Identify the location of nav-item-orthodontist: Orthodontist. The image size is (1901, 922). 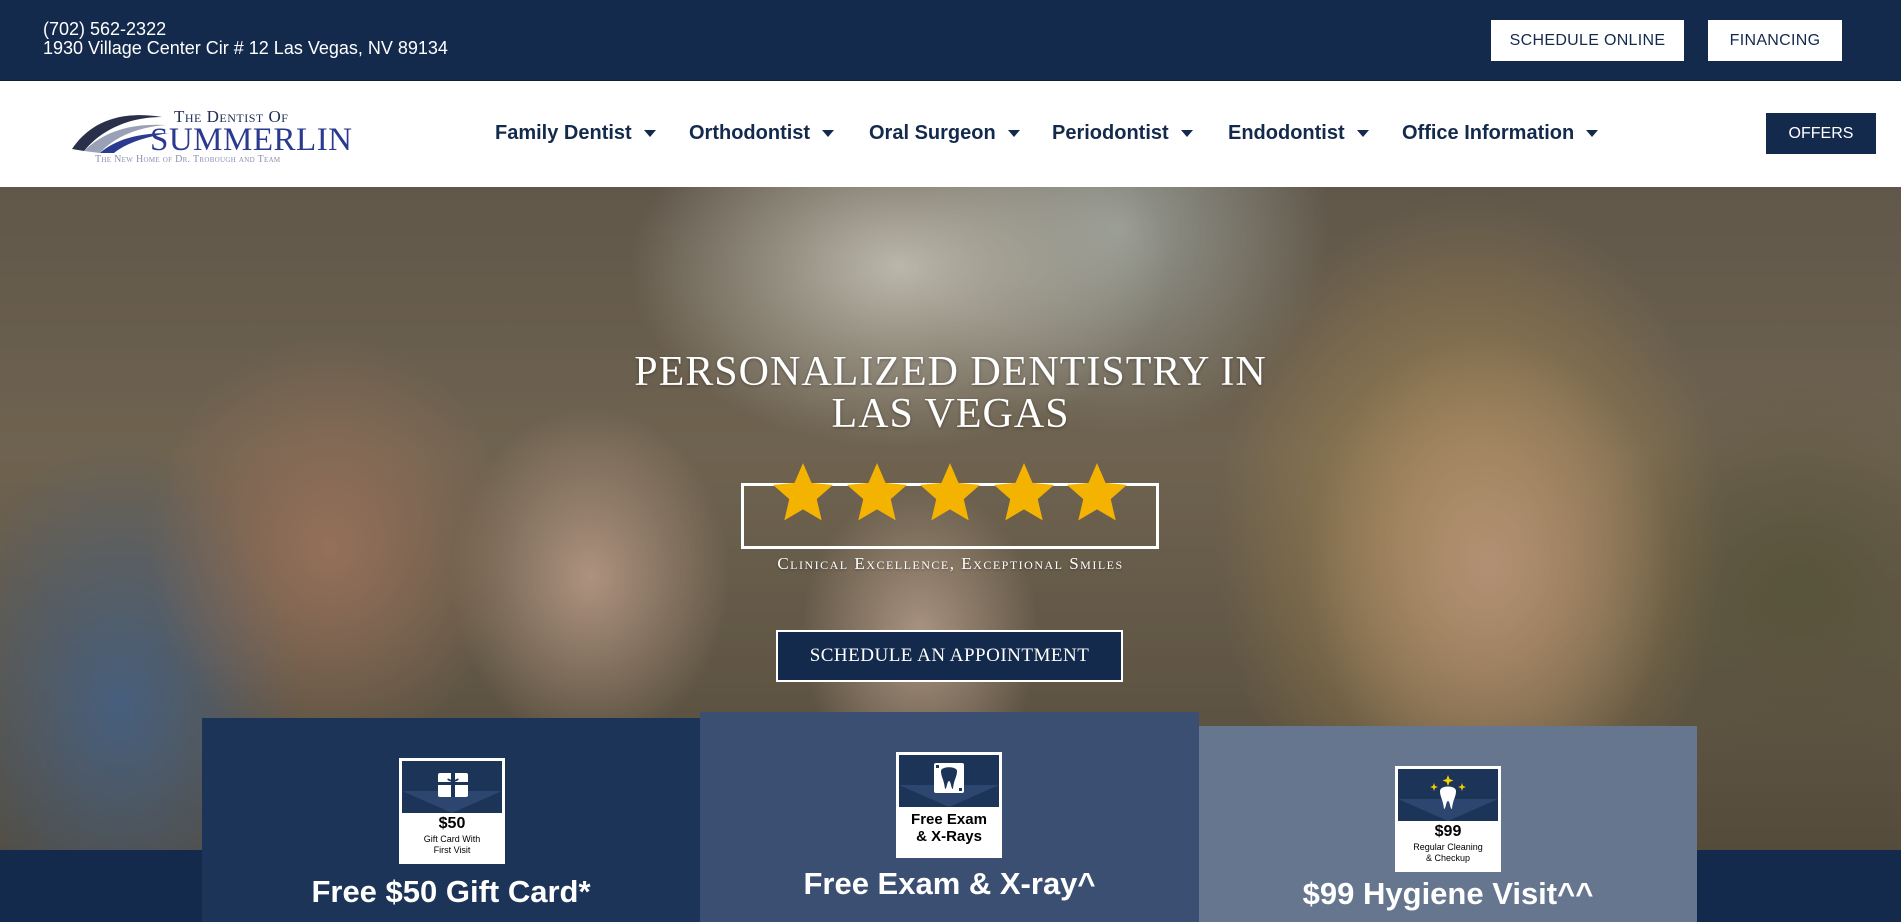
(762, 133).